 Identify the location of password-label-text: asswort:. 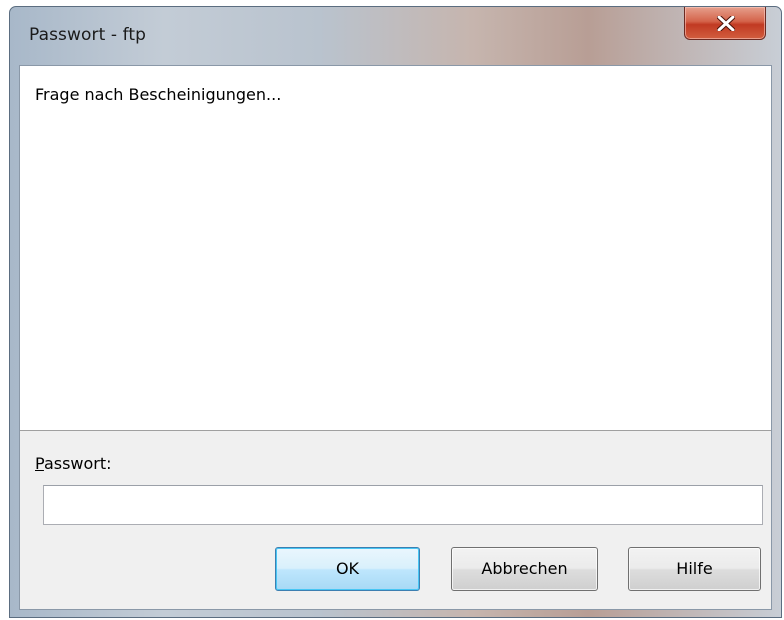
(77, 463).